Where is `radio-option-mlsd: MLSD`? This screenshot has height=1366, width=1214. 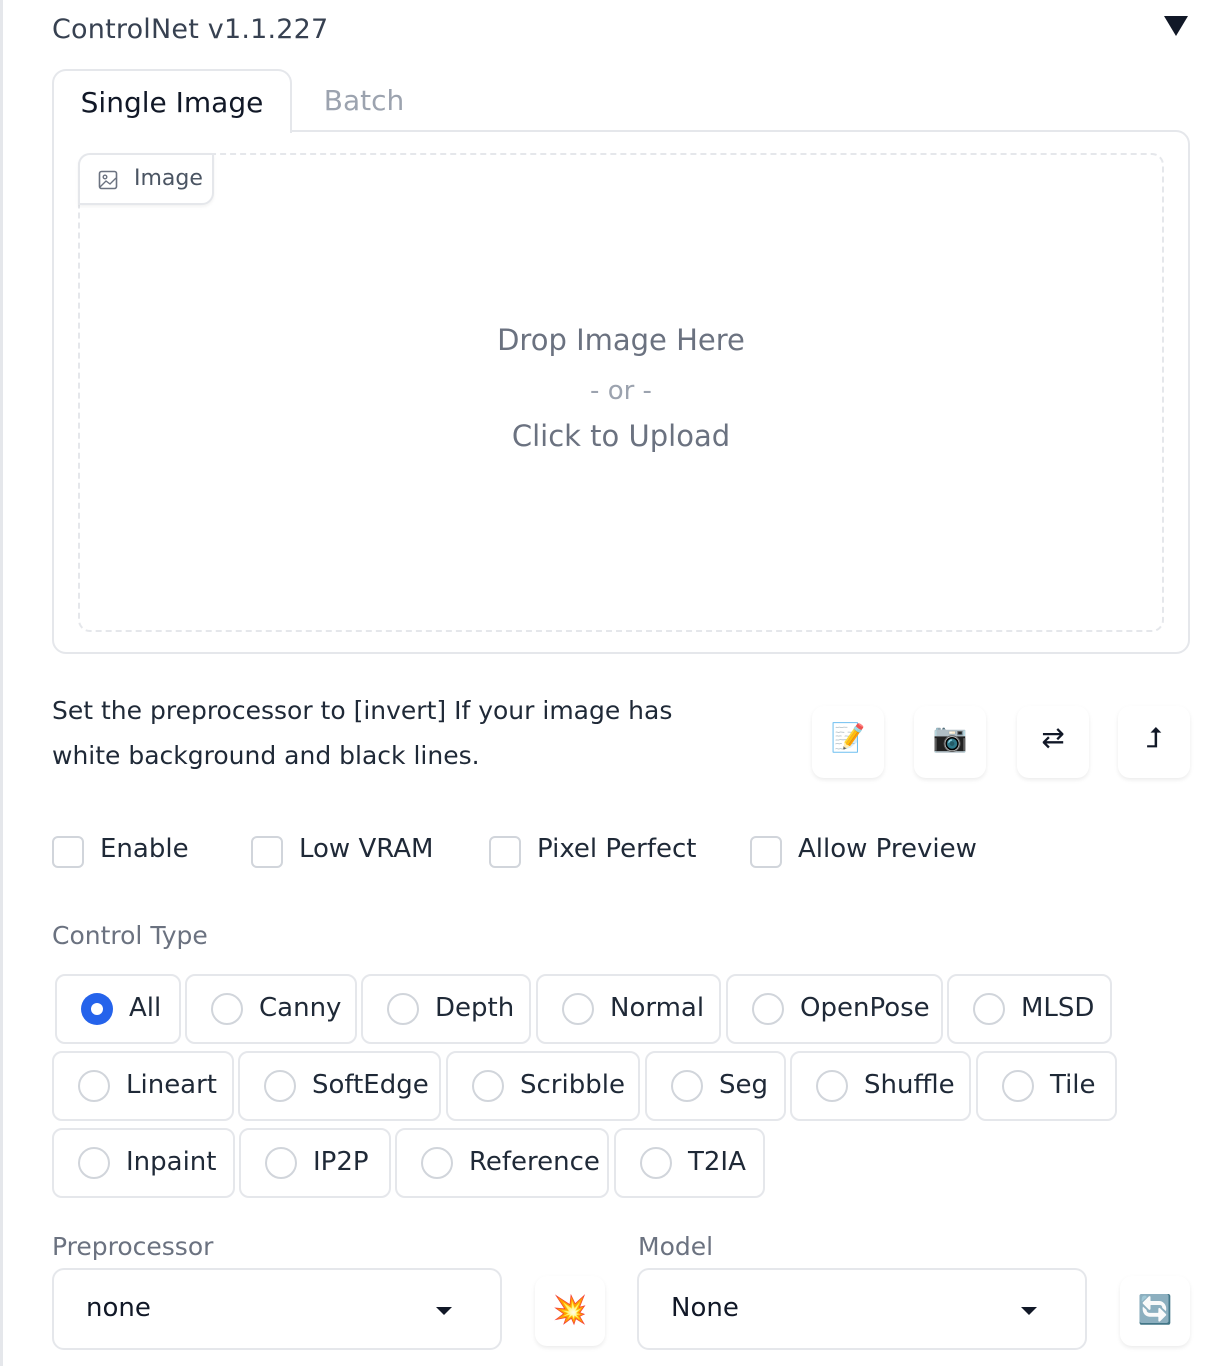 radio-option-mlsd: MLSD is located at coordinates (1029, 1009).